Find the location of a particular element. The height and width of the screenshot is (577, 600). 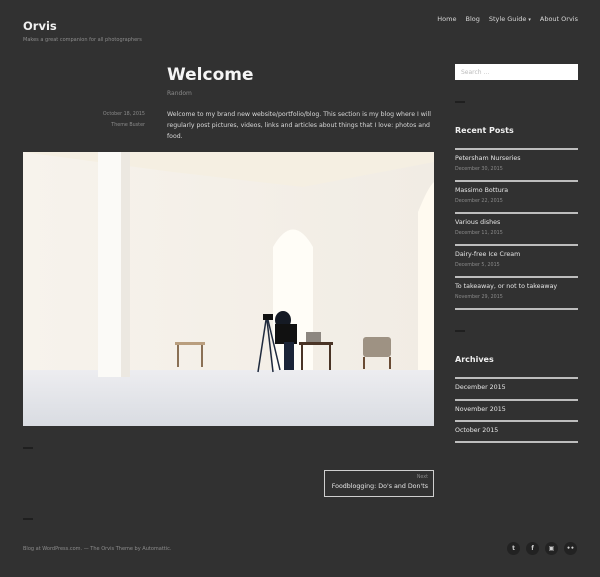

instagram-icon: ▣ is located at coordinates (551, 548).